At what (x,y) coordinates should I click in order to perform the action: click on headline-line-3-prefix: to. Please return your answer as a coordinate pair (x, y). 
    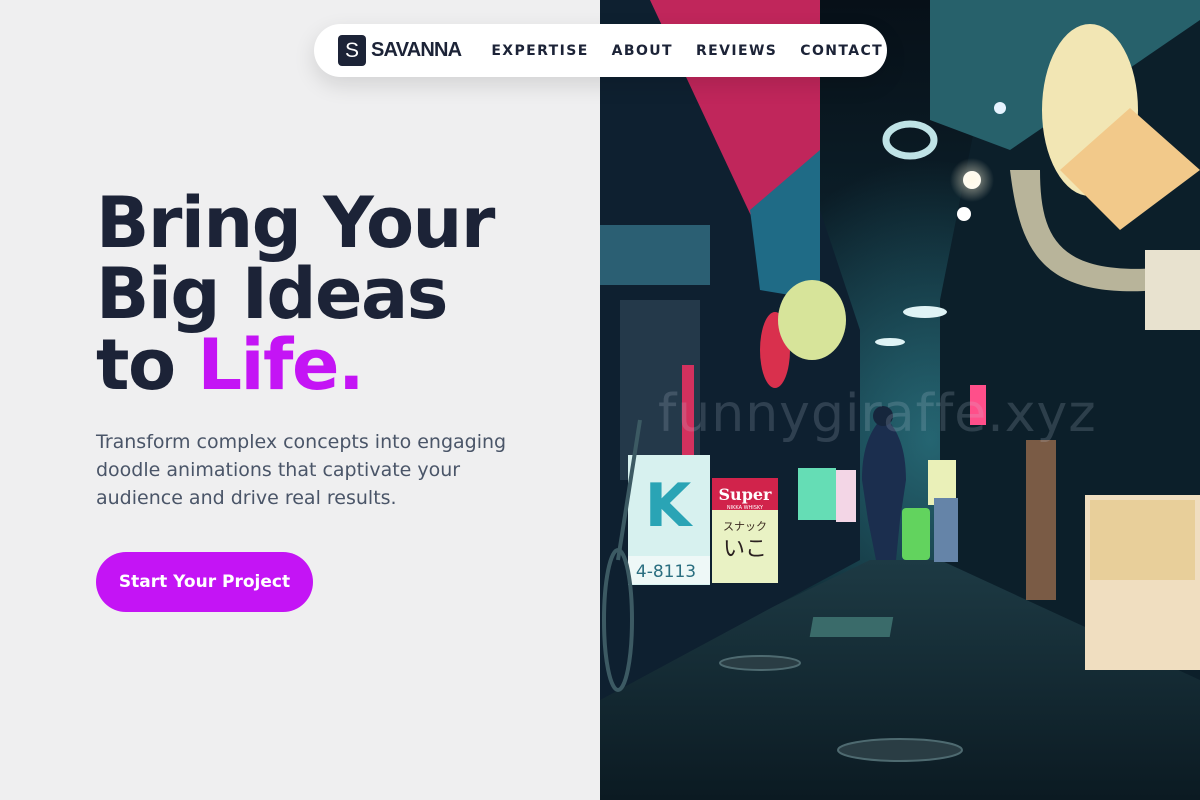
    Looking at the image, I should click on (147, 365).